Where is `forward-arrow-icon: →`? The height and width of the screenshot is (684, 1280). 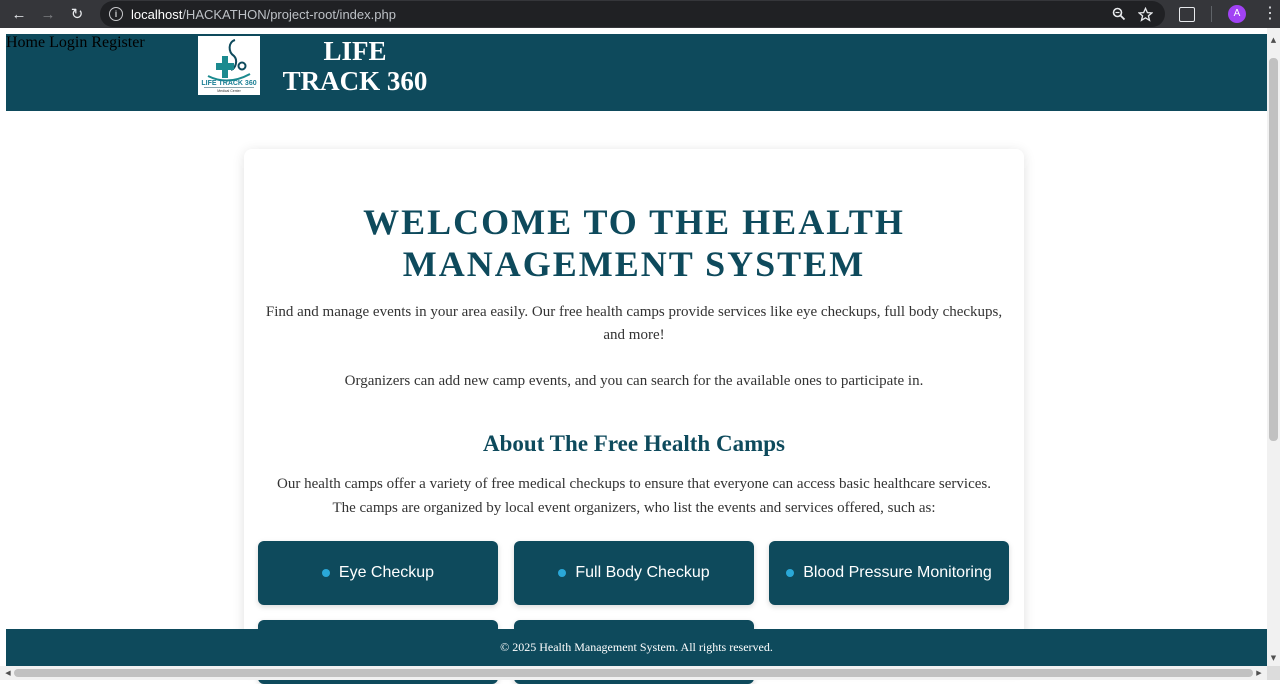
forward-arrow-icon: → is located at coordinates (48, 14).